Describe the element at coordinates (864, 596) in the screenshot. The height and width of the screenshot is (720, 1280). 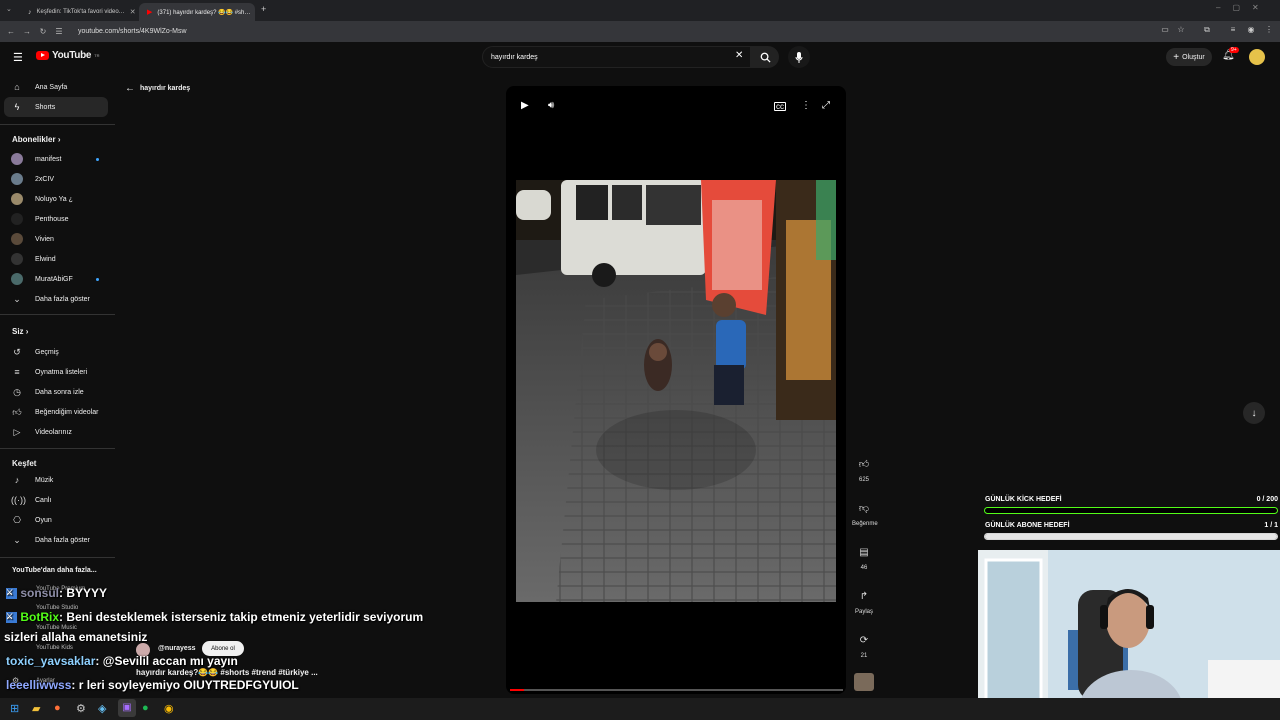
I see `share-icon: ↱` at that location.